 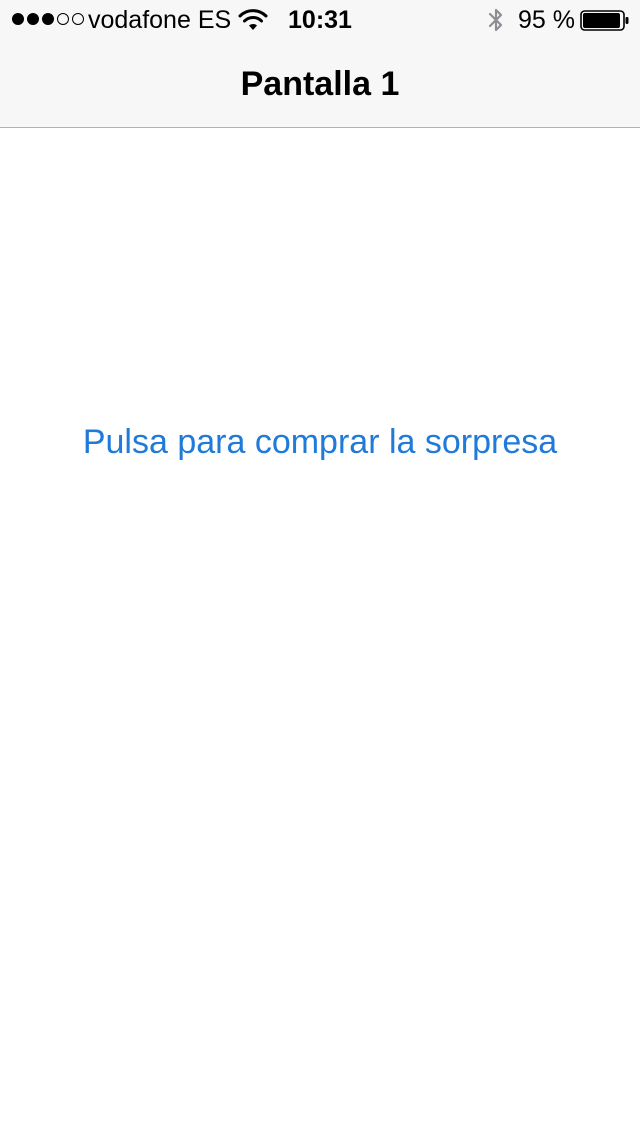 What do you see at coordinates (546, 20) in the screenshot?
I see `battery-percentage: 95 %` at bounding box center [546, 20].